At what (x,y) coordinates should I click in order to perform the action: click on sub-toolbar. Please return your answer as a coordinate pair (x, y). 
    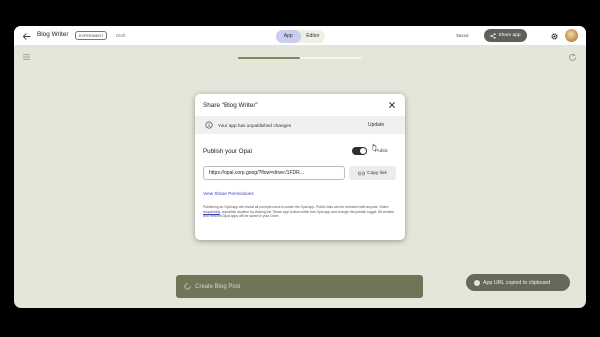
    Looking at the image, I should click on (300, 57).